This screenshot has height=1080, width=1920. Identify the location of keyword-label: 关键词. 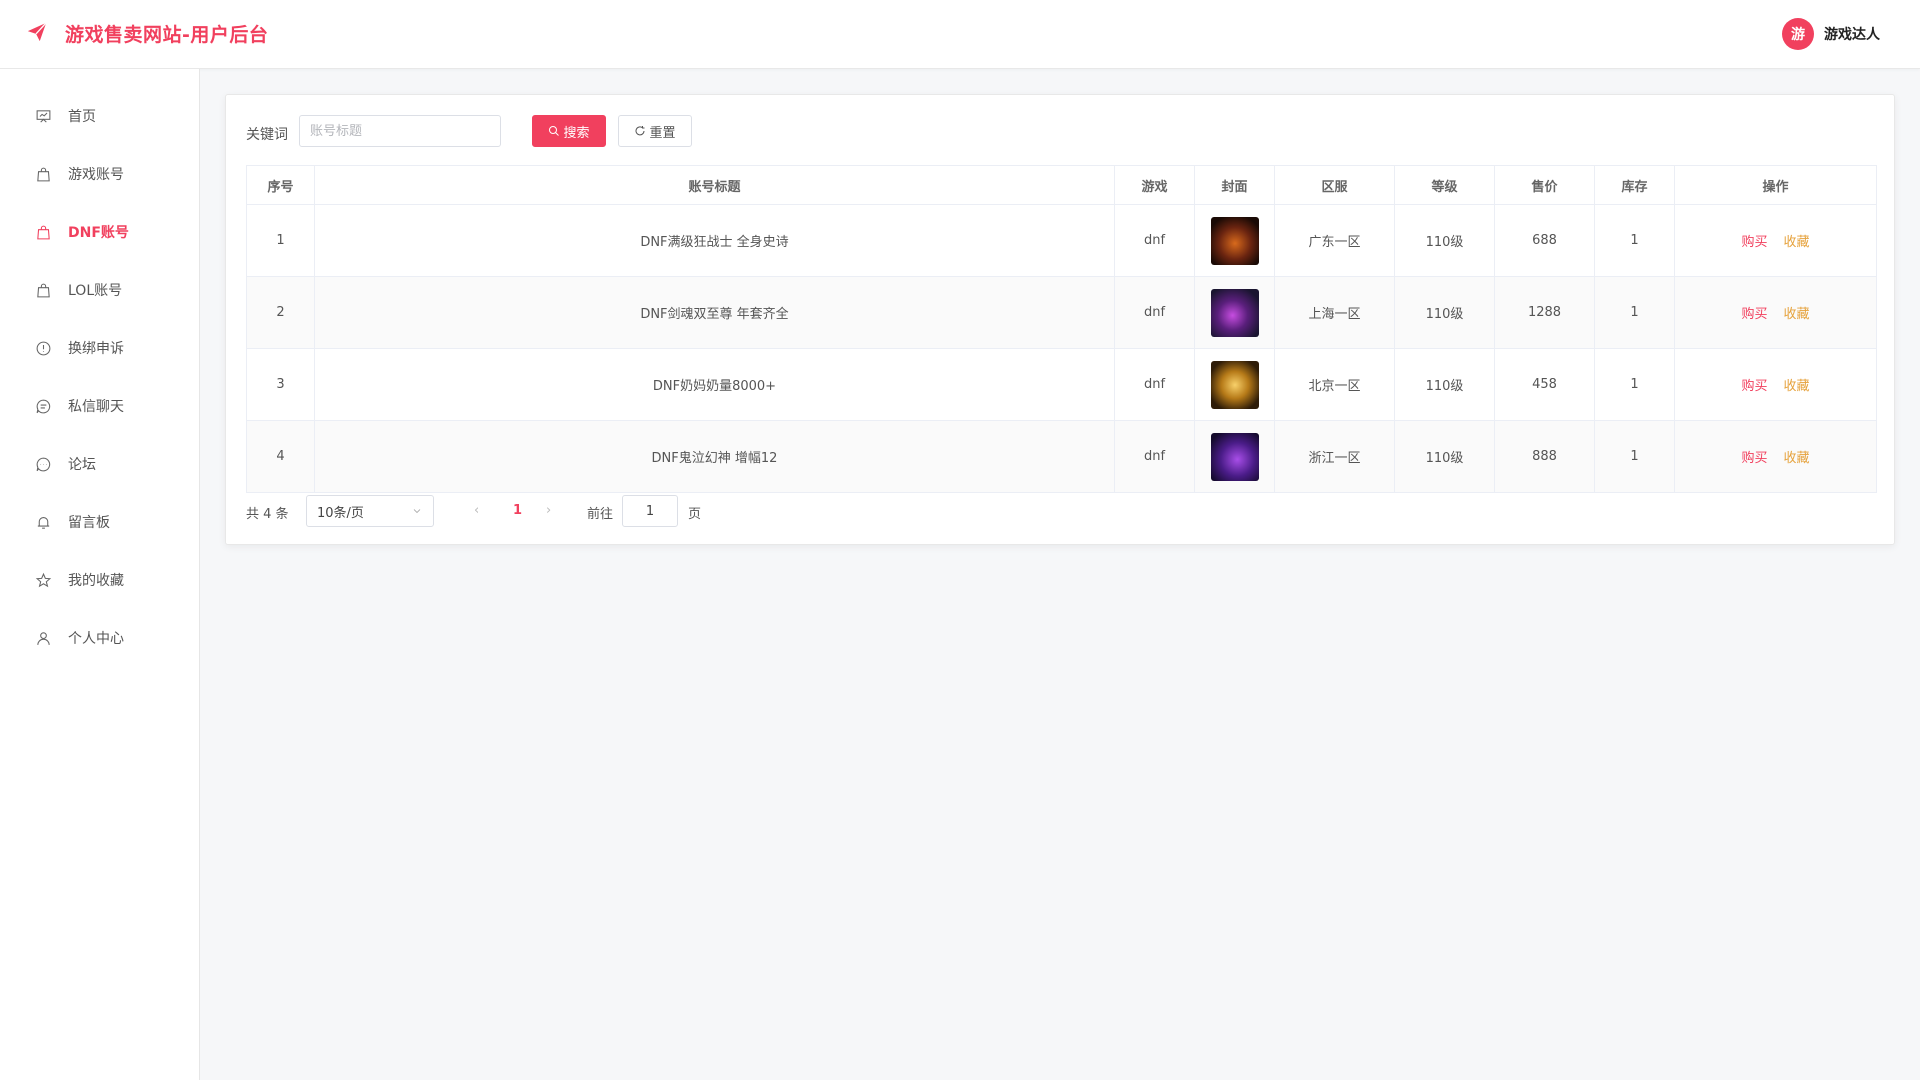
(267, 135).